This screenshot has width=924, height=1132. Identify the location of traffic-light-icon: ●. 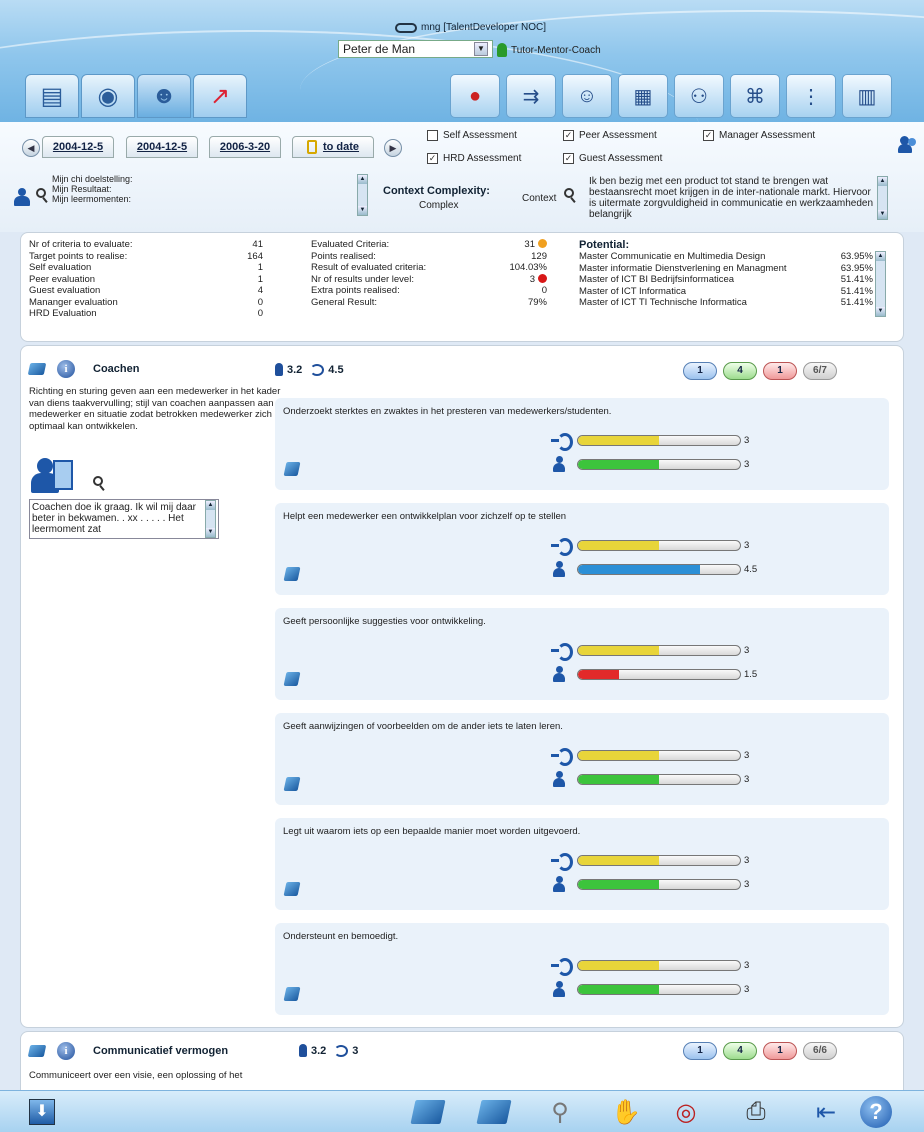
(475, 96).